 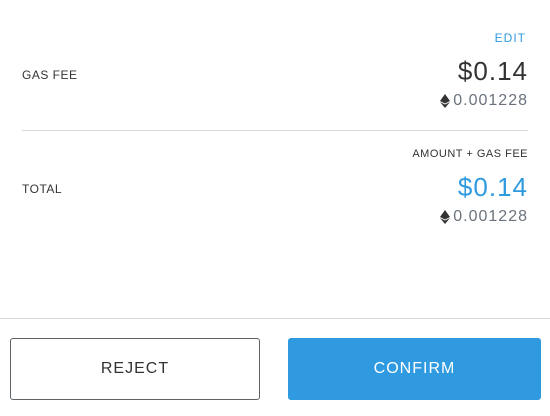 I want to click on footer-divider, so click(x=275, y=318).